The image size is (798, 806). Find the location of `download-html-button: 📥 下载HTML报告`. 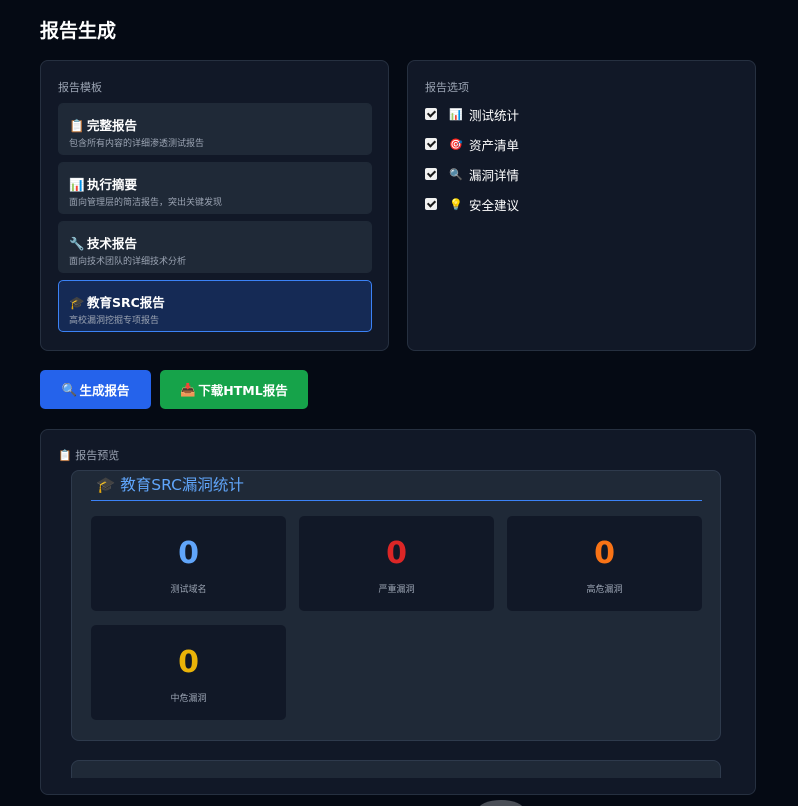

download-html-button: 📥 下载HTML报告 is located at coordinates (234, 389).